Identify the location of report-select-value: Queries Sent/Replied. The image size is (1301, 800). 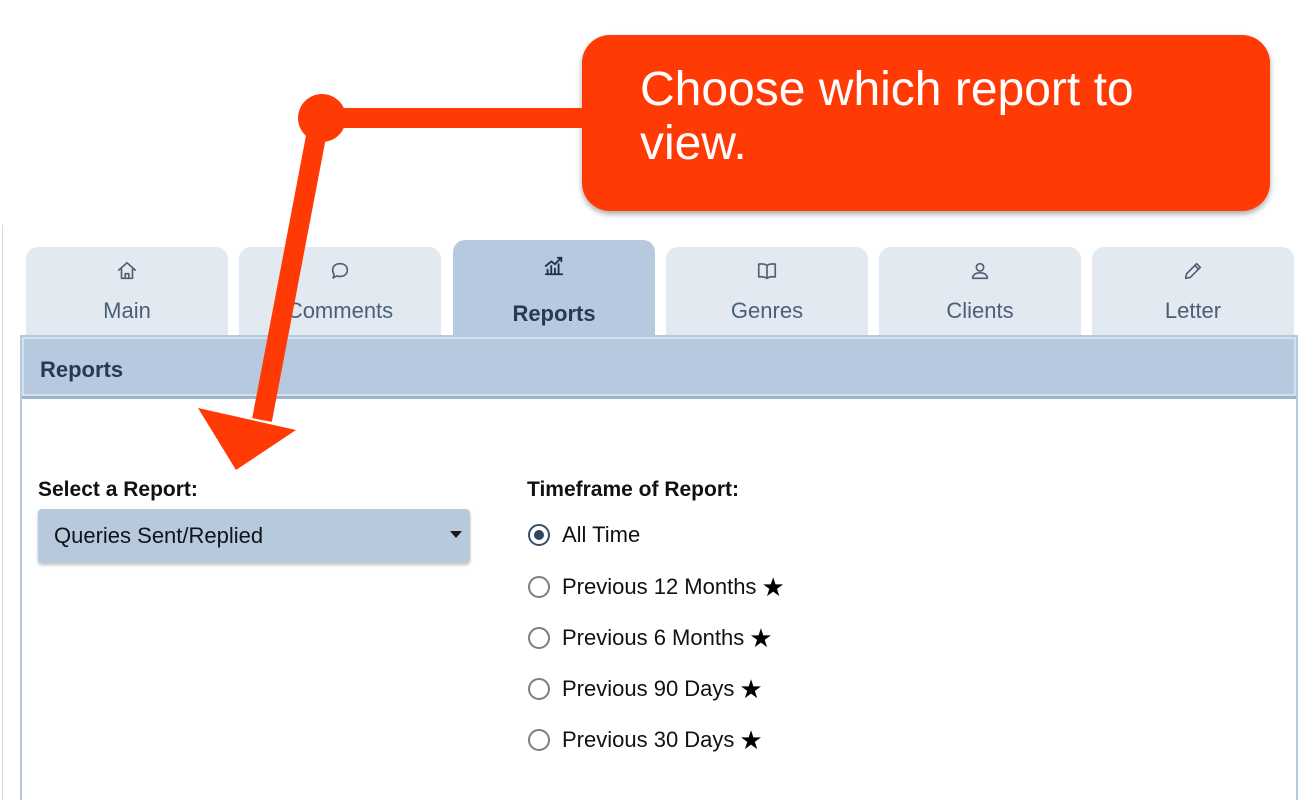
(159, 535).